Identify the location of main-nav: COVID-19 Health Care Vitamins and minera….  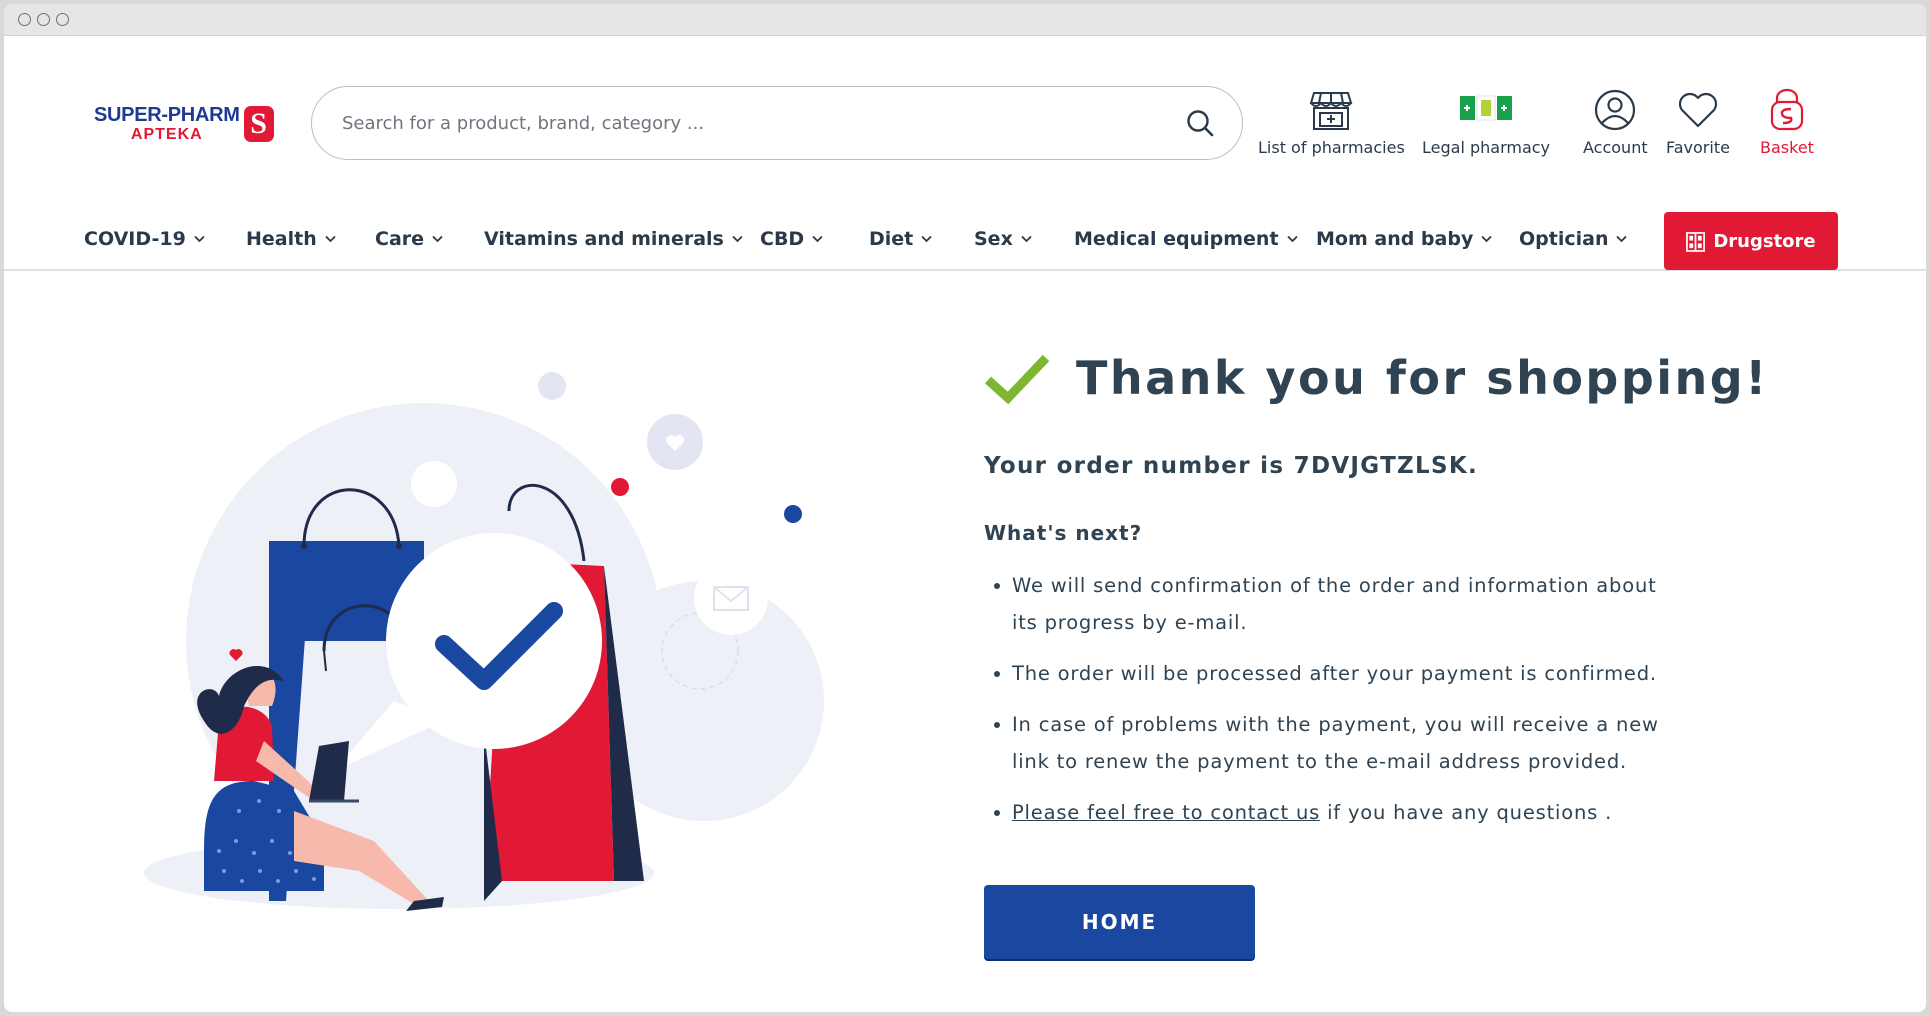
(965, 242).